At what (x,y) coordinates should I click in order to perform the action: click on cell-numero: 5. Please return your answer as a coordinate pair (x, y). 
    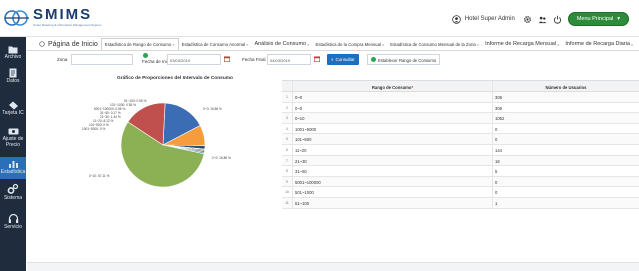
    Looking at the image, I should click on (565, 171).